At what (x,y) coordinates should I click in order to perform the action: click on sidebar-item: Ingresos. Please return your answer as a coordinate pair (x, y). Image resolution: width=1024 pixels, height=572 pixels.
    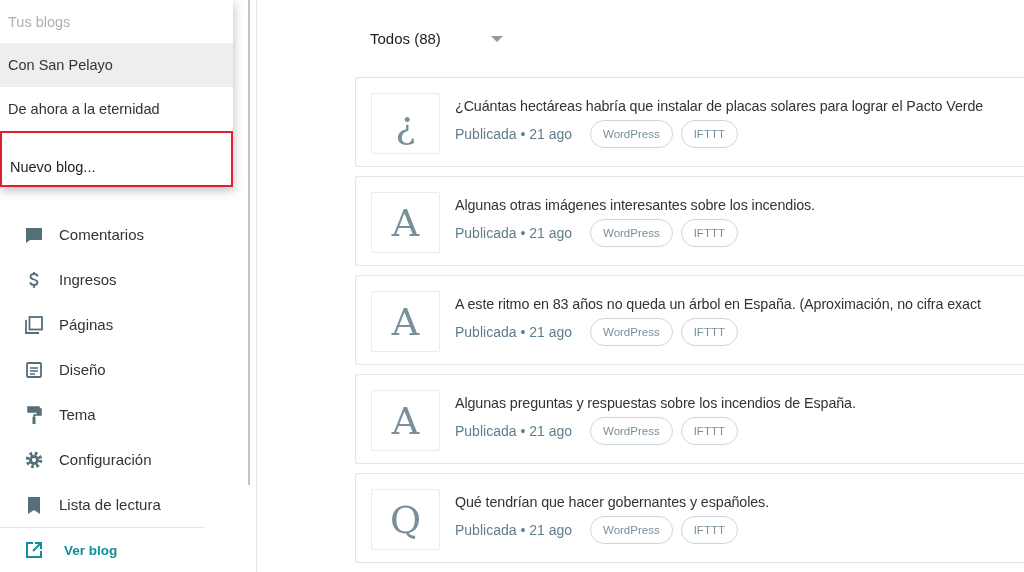
    Looking at the image, I should click on (124, 279).